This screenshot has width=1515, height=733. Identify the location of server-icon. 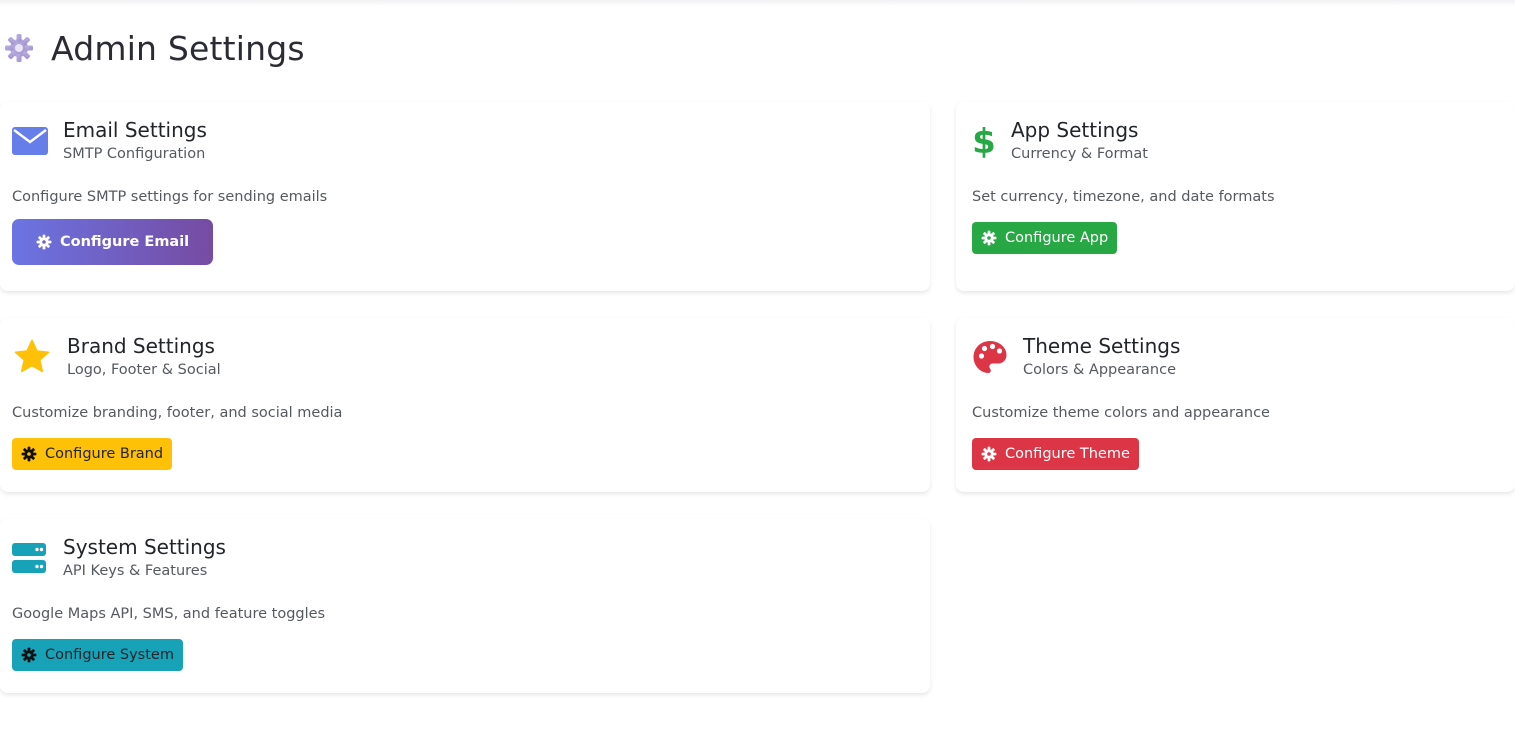
(30, 558).